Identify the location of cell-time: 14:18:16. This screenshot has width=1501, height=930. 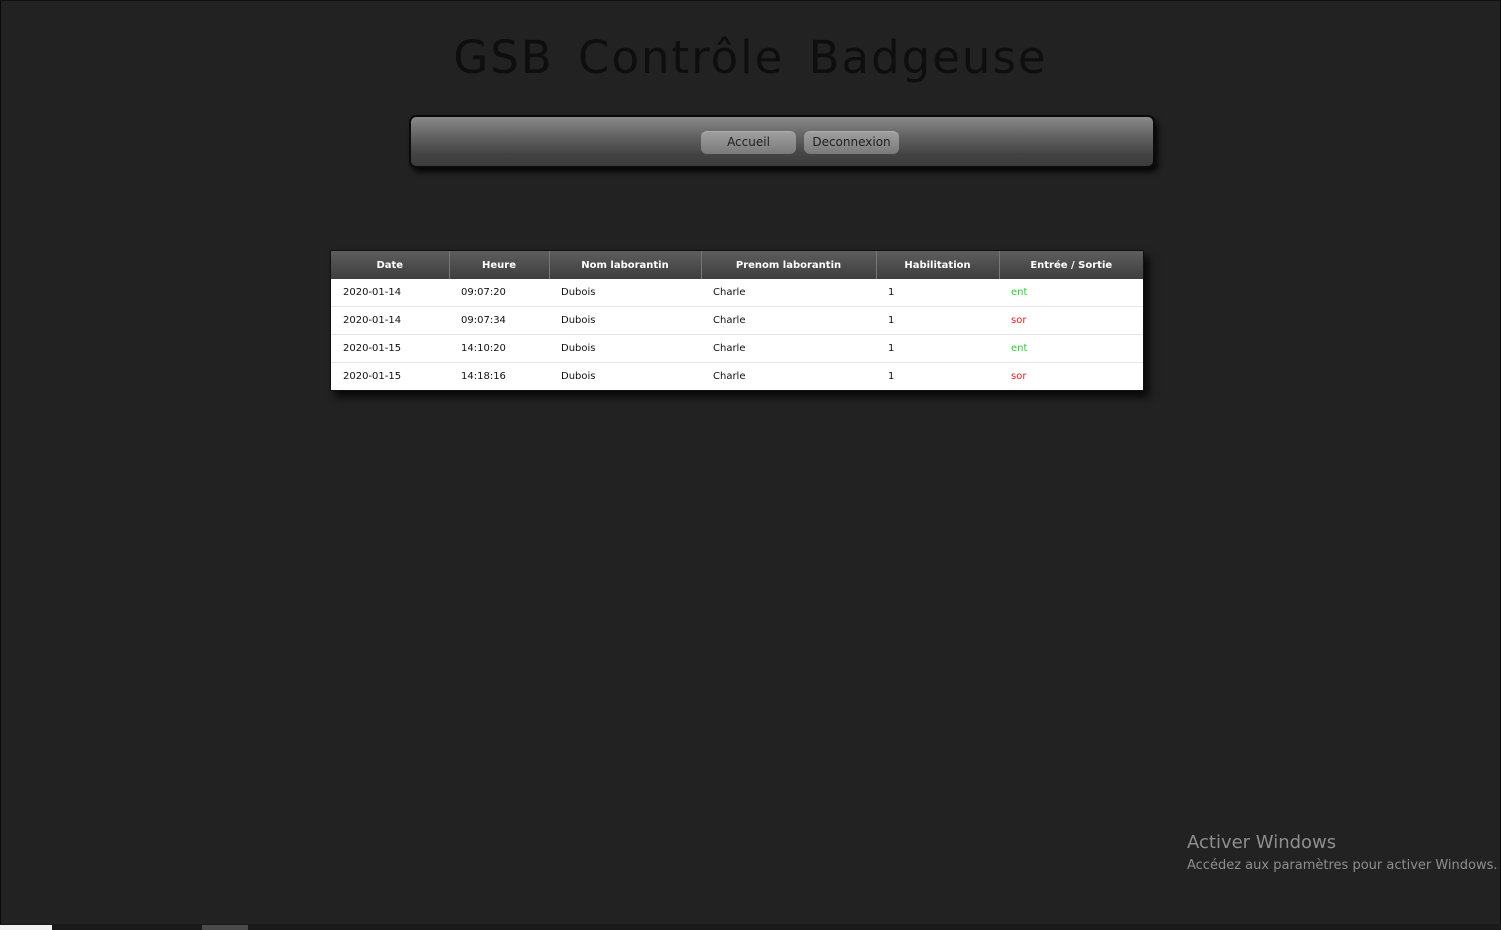
(499, 376).